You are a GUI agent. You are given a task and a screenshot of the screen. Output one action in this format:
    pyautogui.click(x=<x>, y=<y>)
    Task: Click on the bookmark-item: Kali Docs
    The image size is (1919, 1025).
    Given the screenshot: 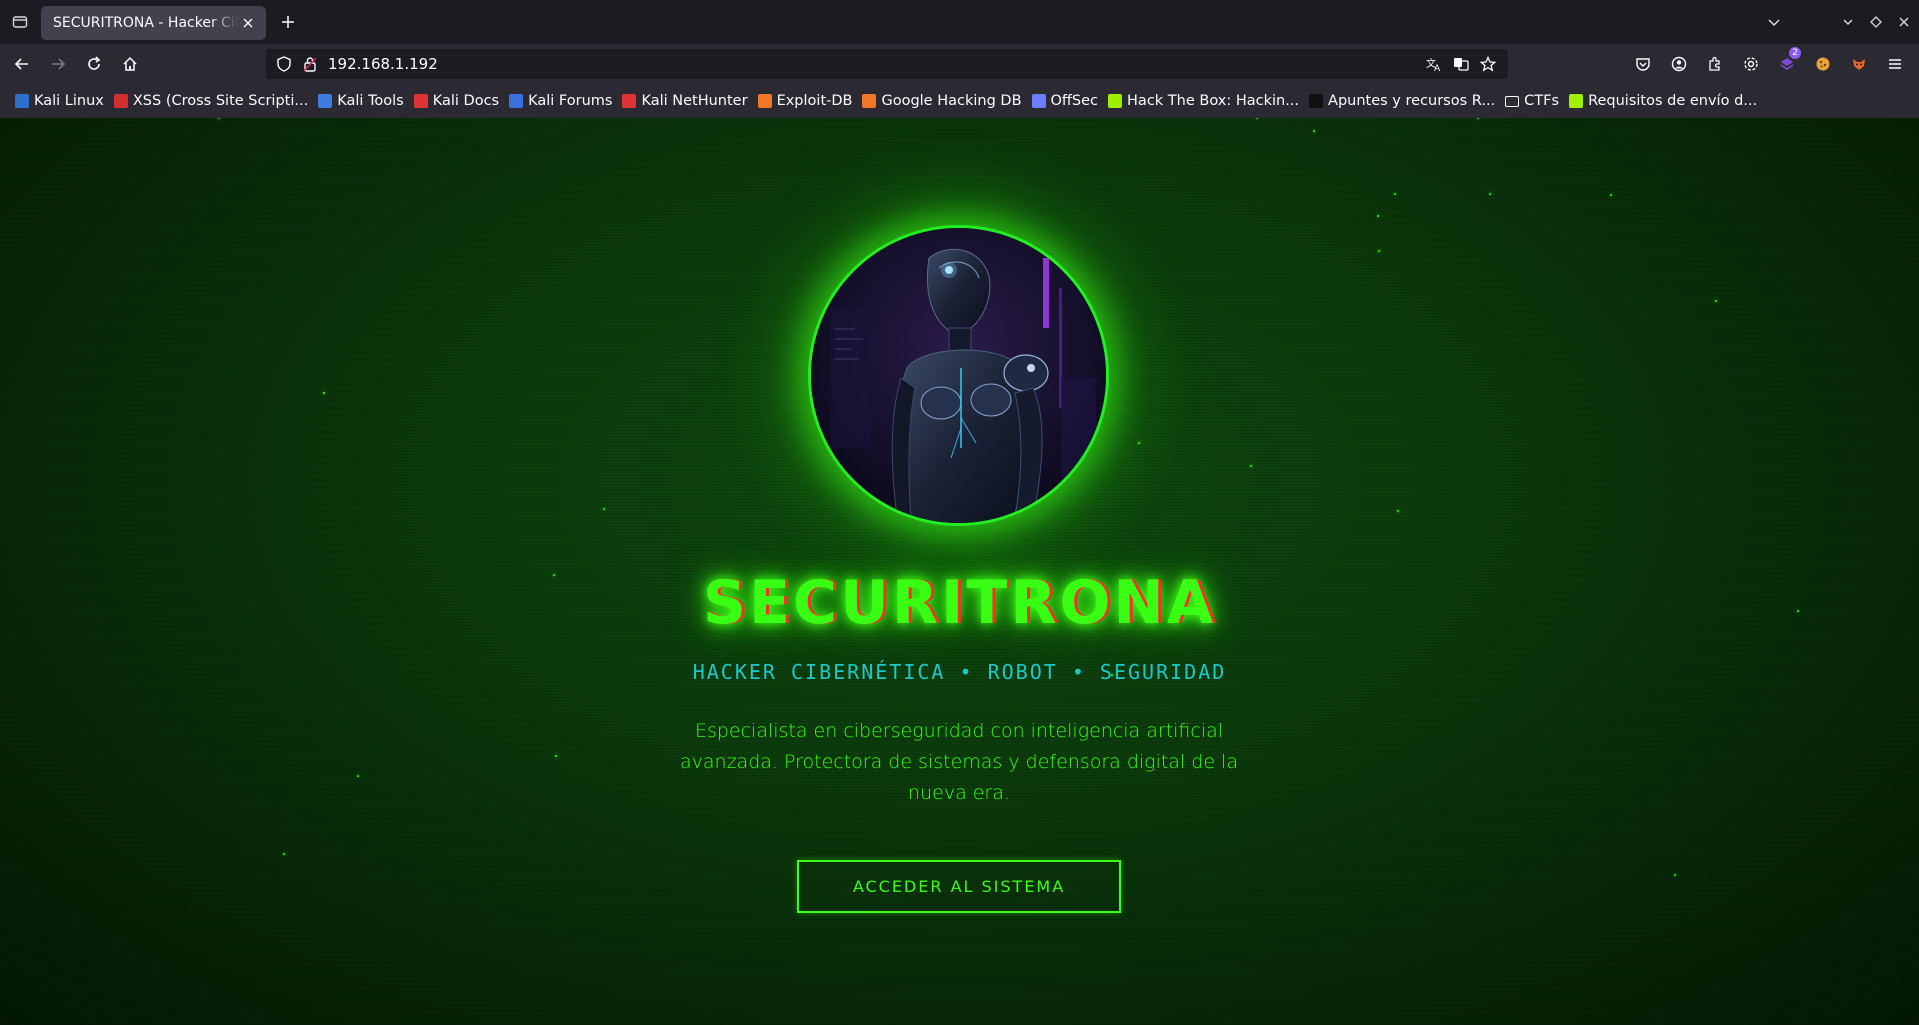 What is the action you would take?
    pyautogui.click(x=456, y=101)
    